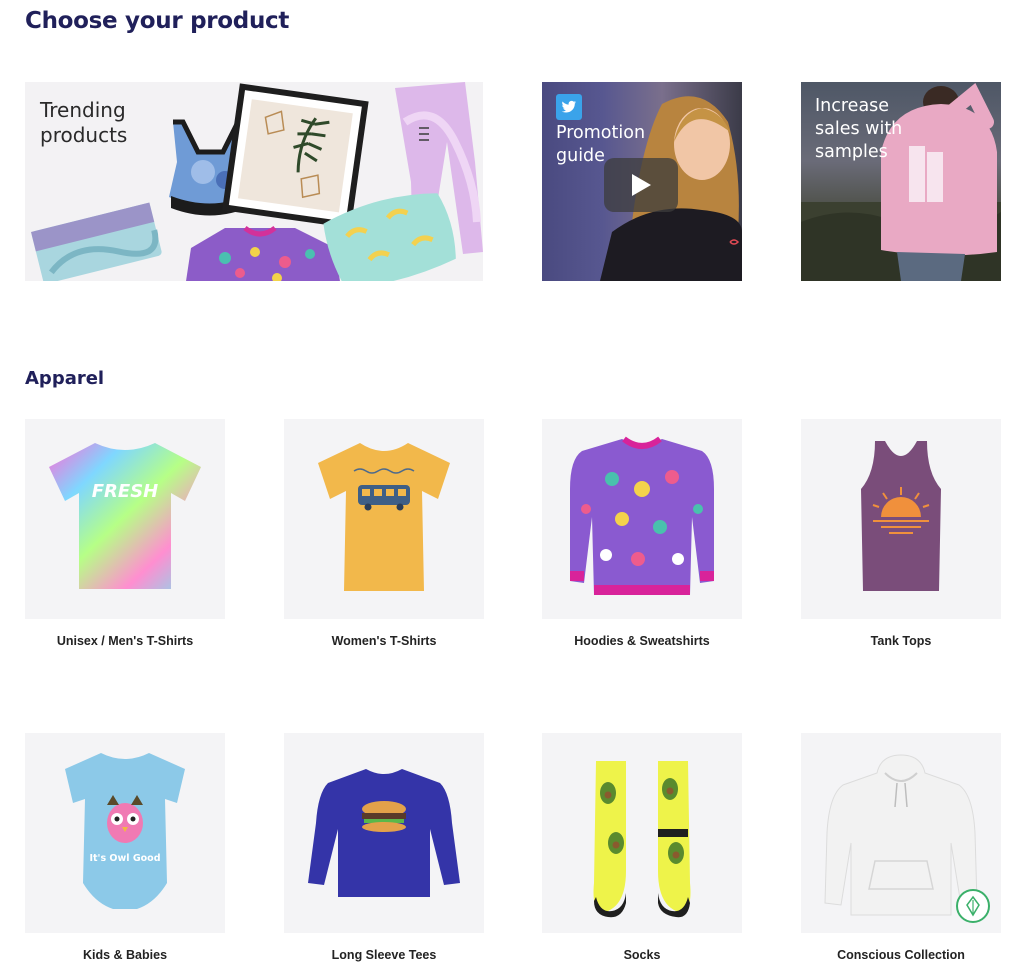 This screenshot has height=976, width=1024. I want to click on samples-banner: Increase sales with samples, so click(901, 181).